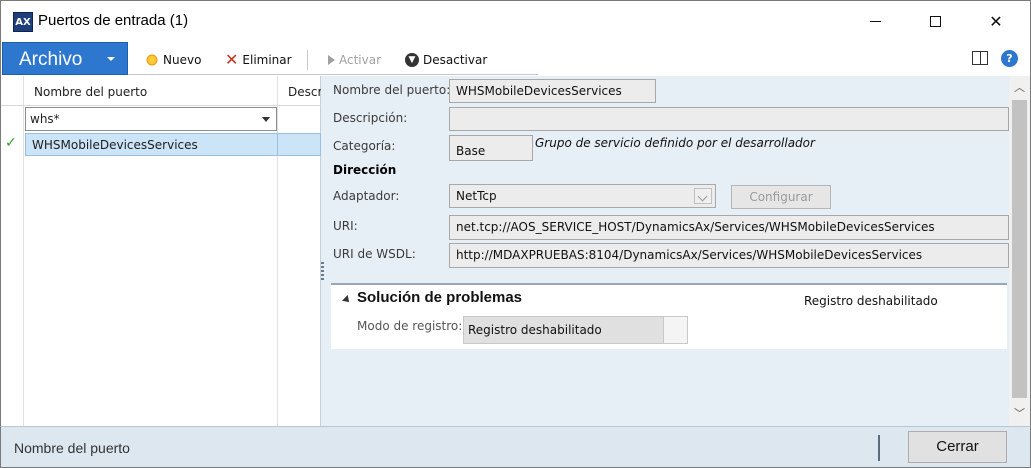 This screenshot has height=468, width=1031. Describe the element at coordinates (51, 59) in the screenshot. I see `file-menu-label: Archivo` at that location.